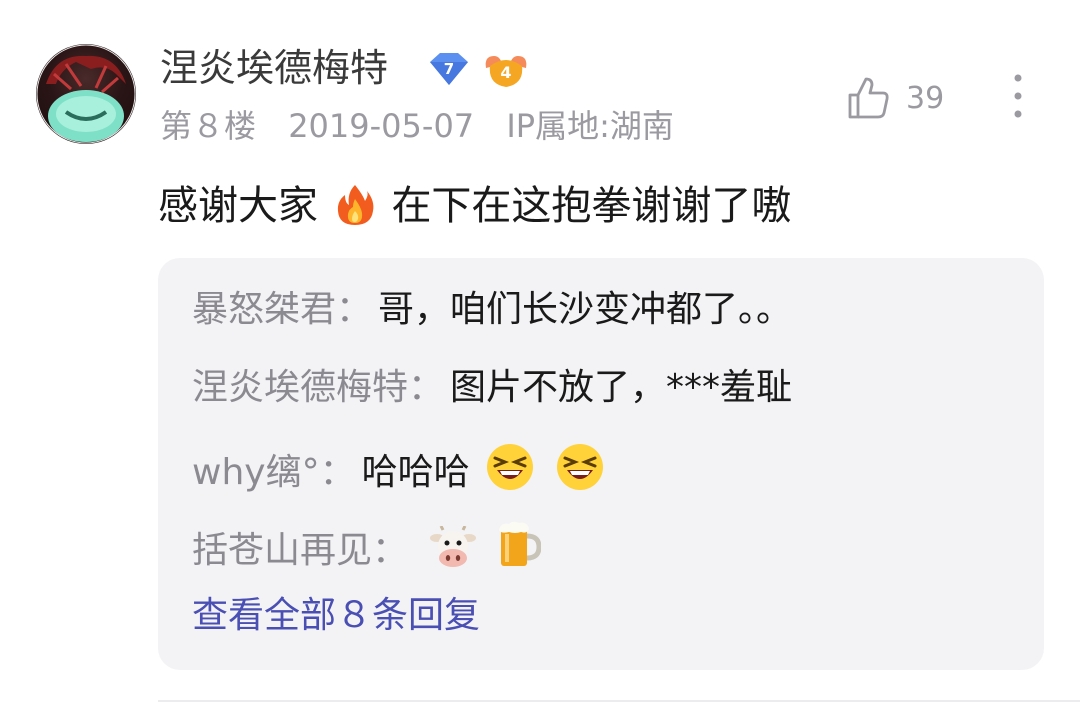  What do you see at coordinates (282, 550) in the screenshot?
I see `reply-author: 括苍山再见` at bounding box center [282, 550].